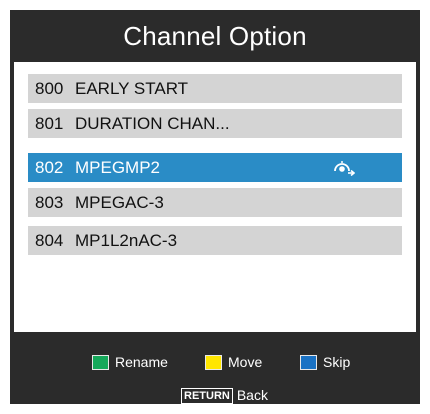  I want to click on channel-number: 803, so click(49, 202).